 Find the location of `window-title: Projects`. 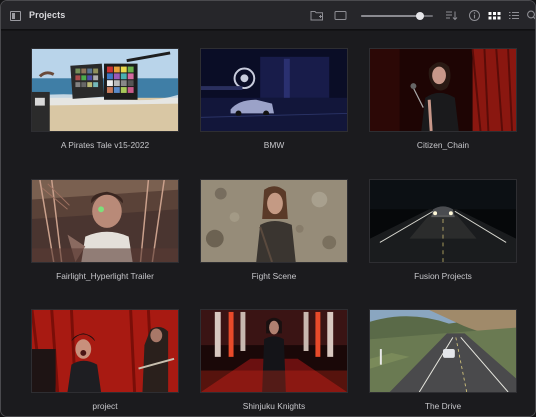

window-title: Projects is located at coordinates (47, 15).